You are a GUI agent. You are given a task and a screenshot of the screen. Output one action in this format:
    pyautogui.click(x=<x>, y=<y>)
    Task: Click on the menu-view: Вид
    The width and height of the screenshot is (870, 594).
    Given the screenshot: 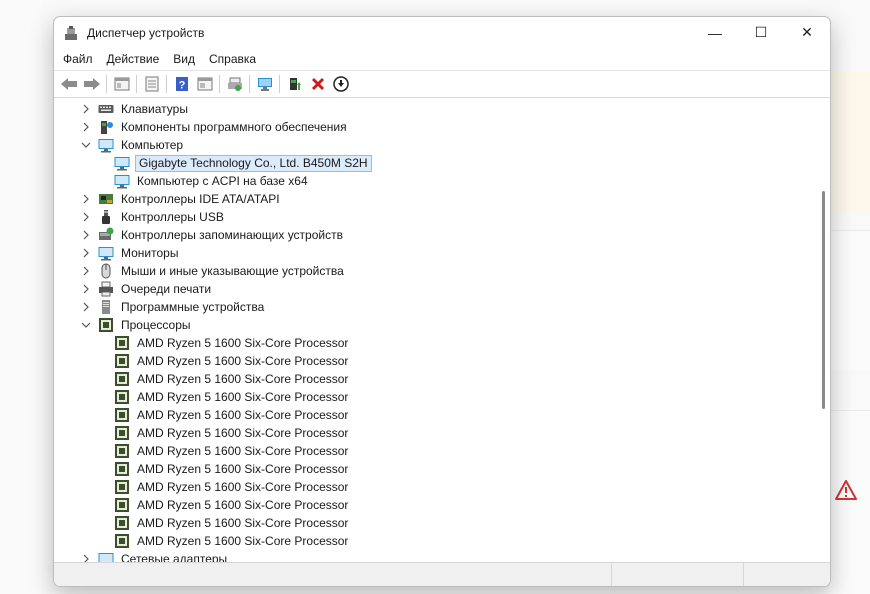 What is the action you would take?
    pyautogui.click(x=184, y=59)
    